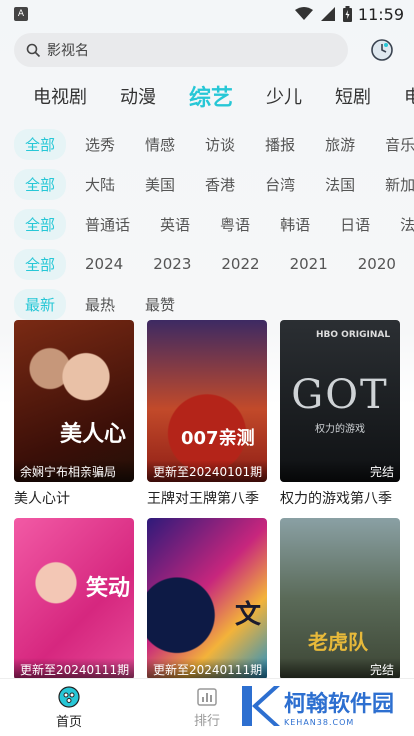 Image resolution: width=414 pixels, height=736 pixels. What do you see at coordinates (33, 50) in the screenshot?
I see `search-icon` at bounding box center [33, 50].